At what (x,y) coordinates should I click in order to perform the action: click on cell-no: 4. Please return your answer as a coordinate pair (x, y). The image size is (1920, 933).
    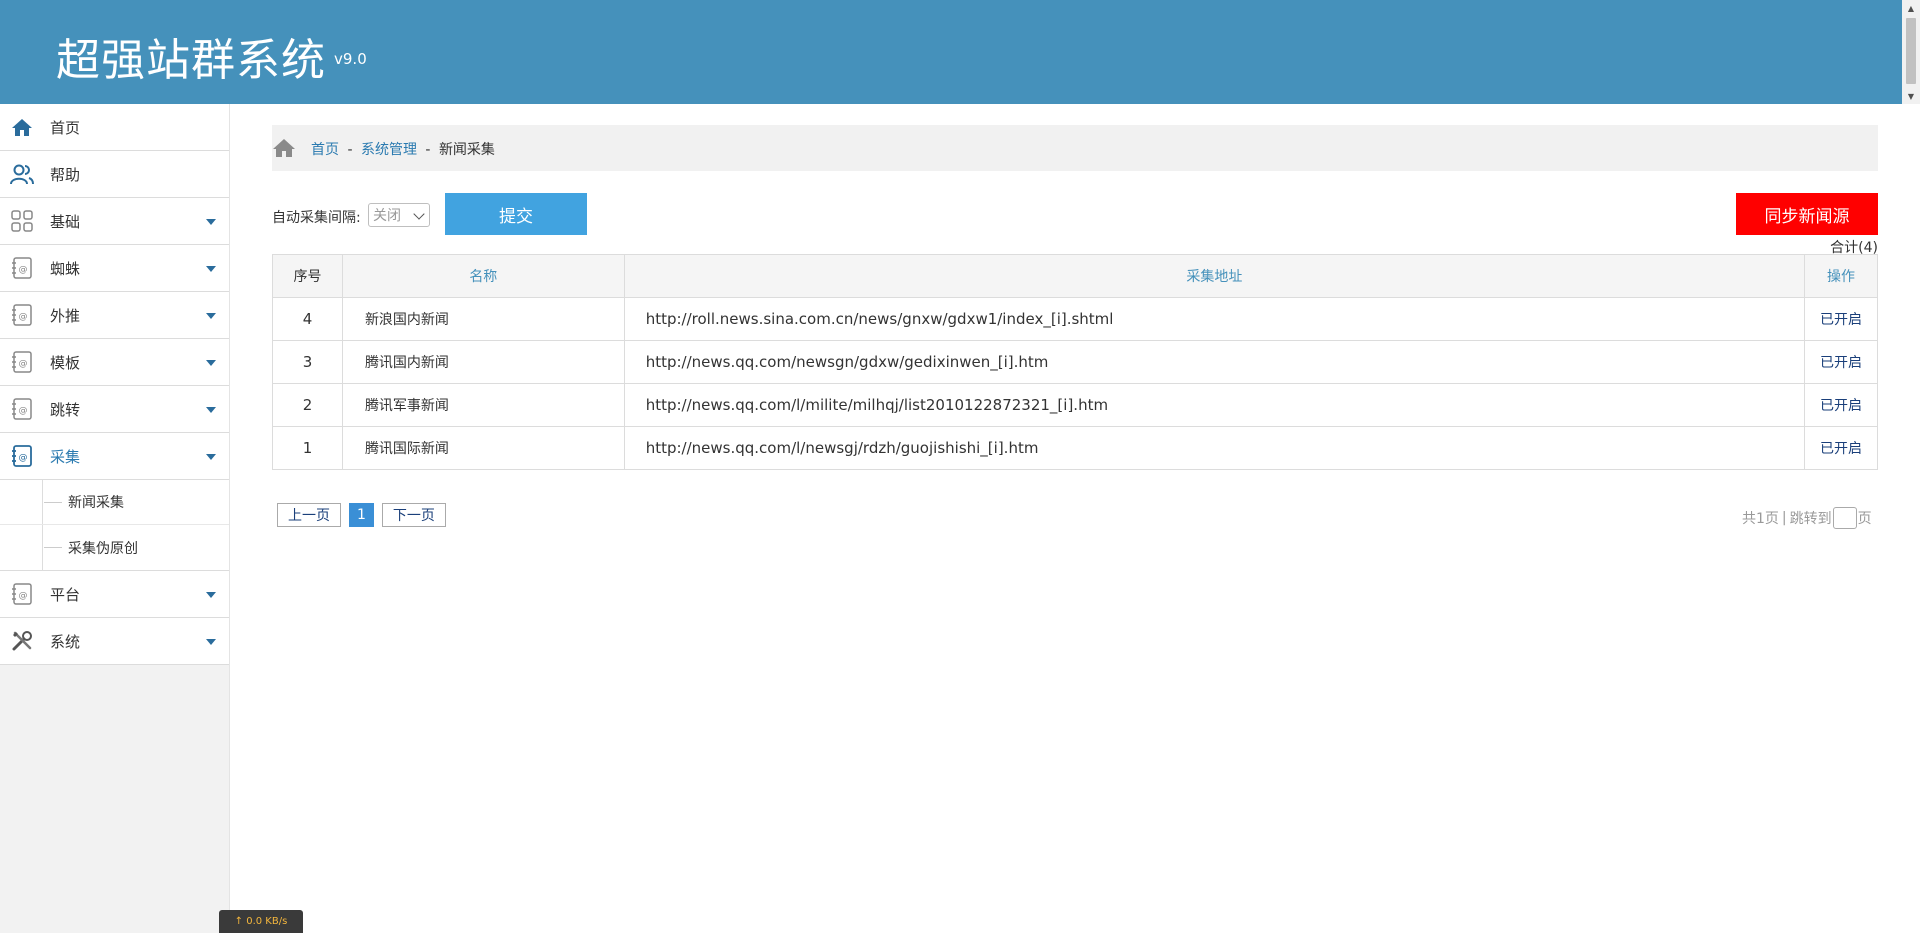
    Looking at the image, I should click on (307, 319).